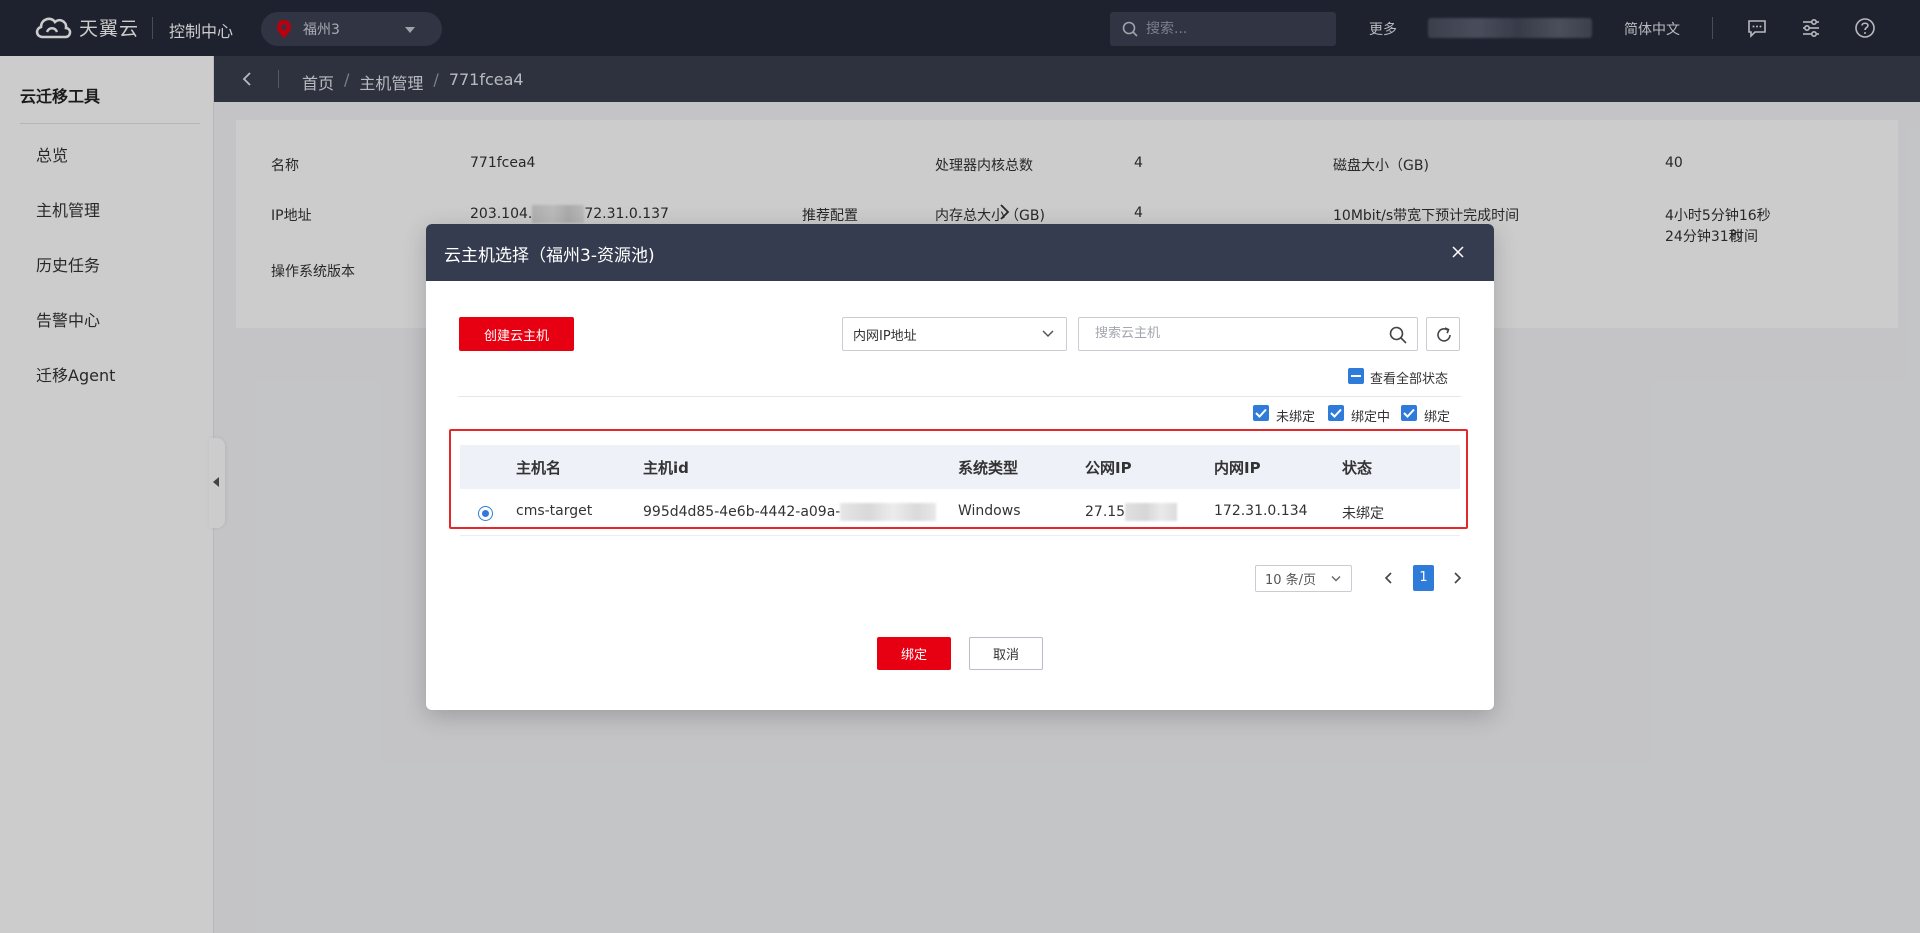 The width and height of the screenshot is (1920, 933). I want to click on close-icon, so click(1458, 252).